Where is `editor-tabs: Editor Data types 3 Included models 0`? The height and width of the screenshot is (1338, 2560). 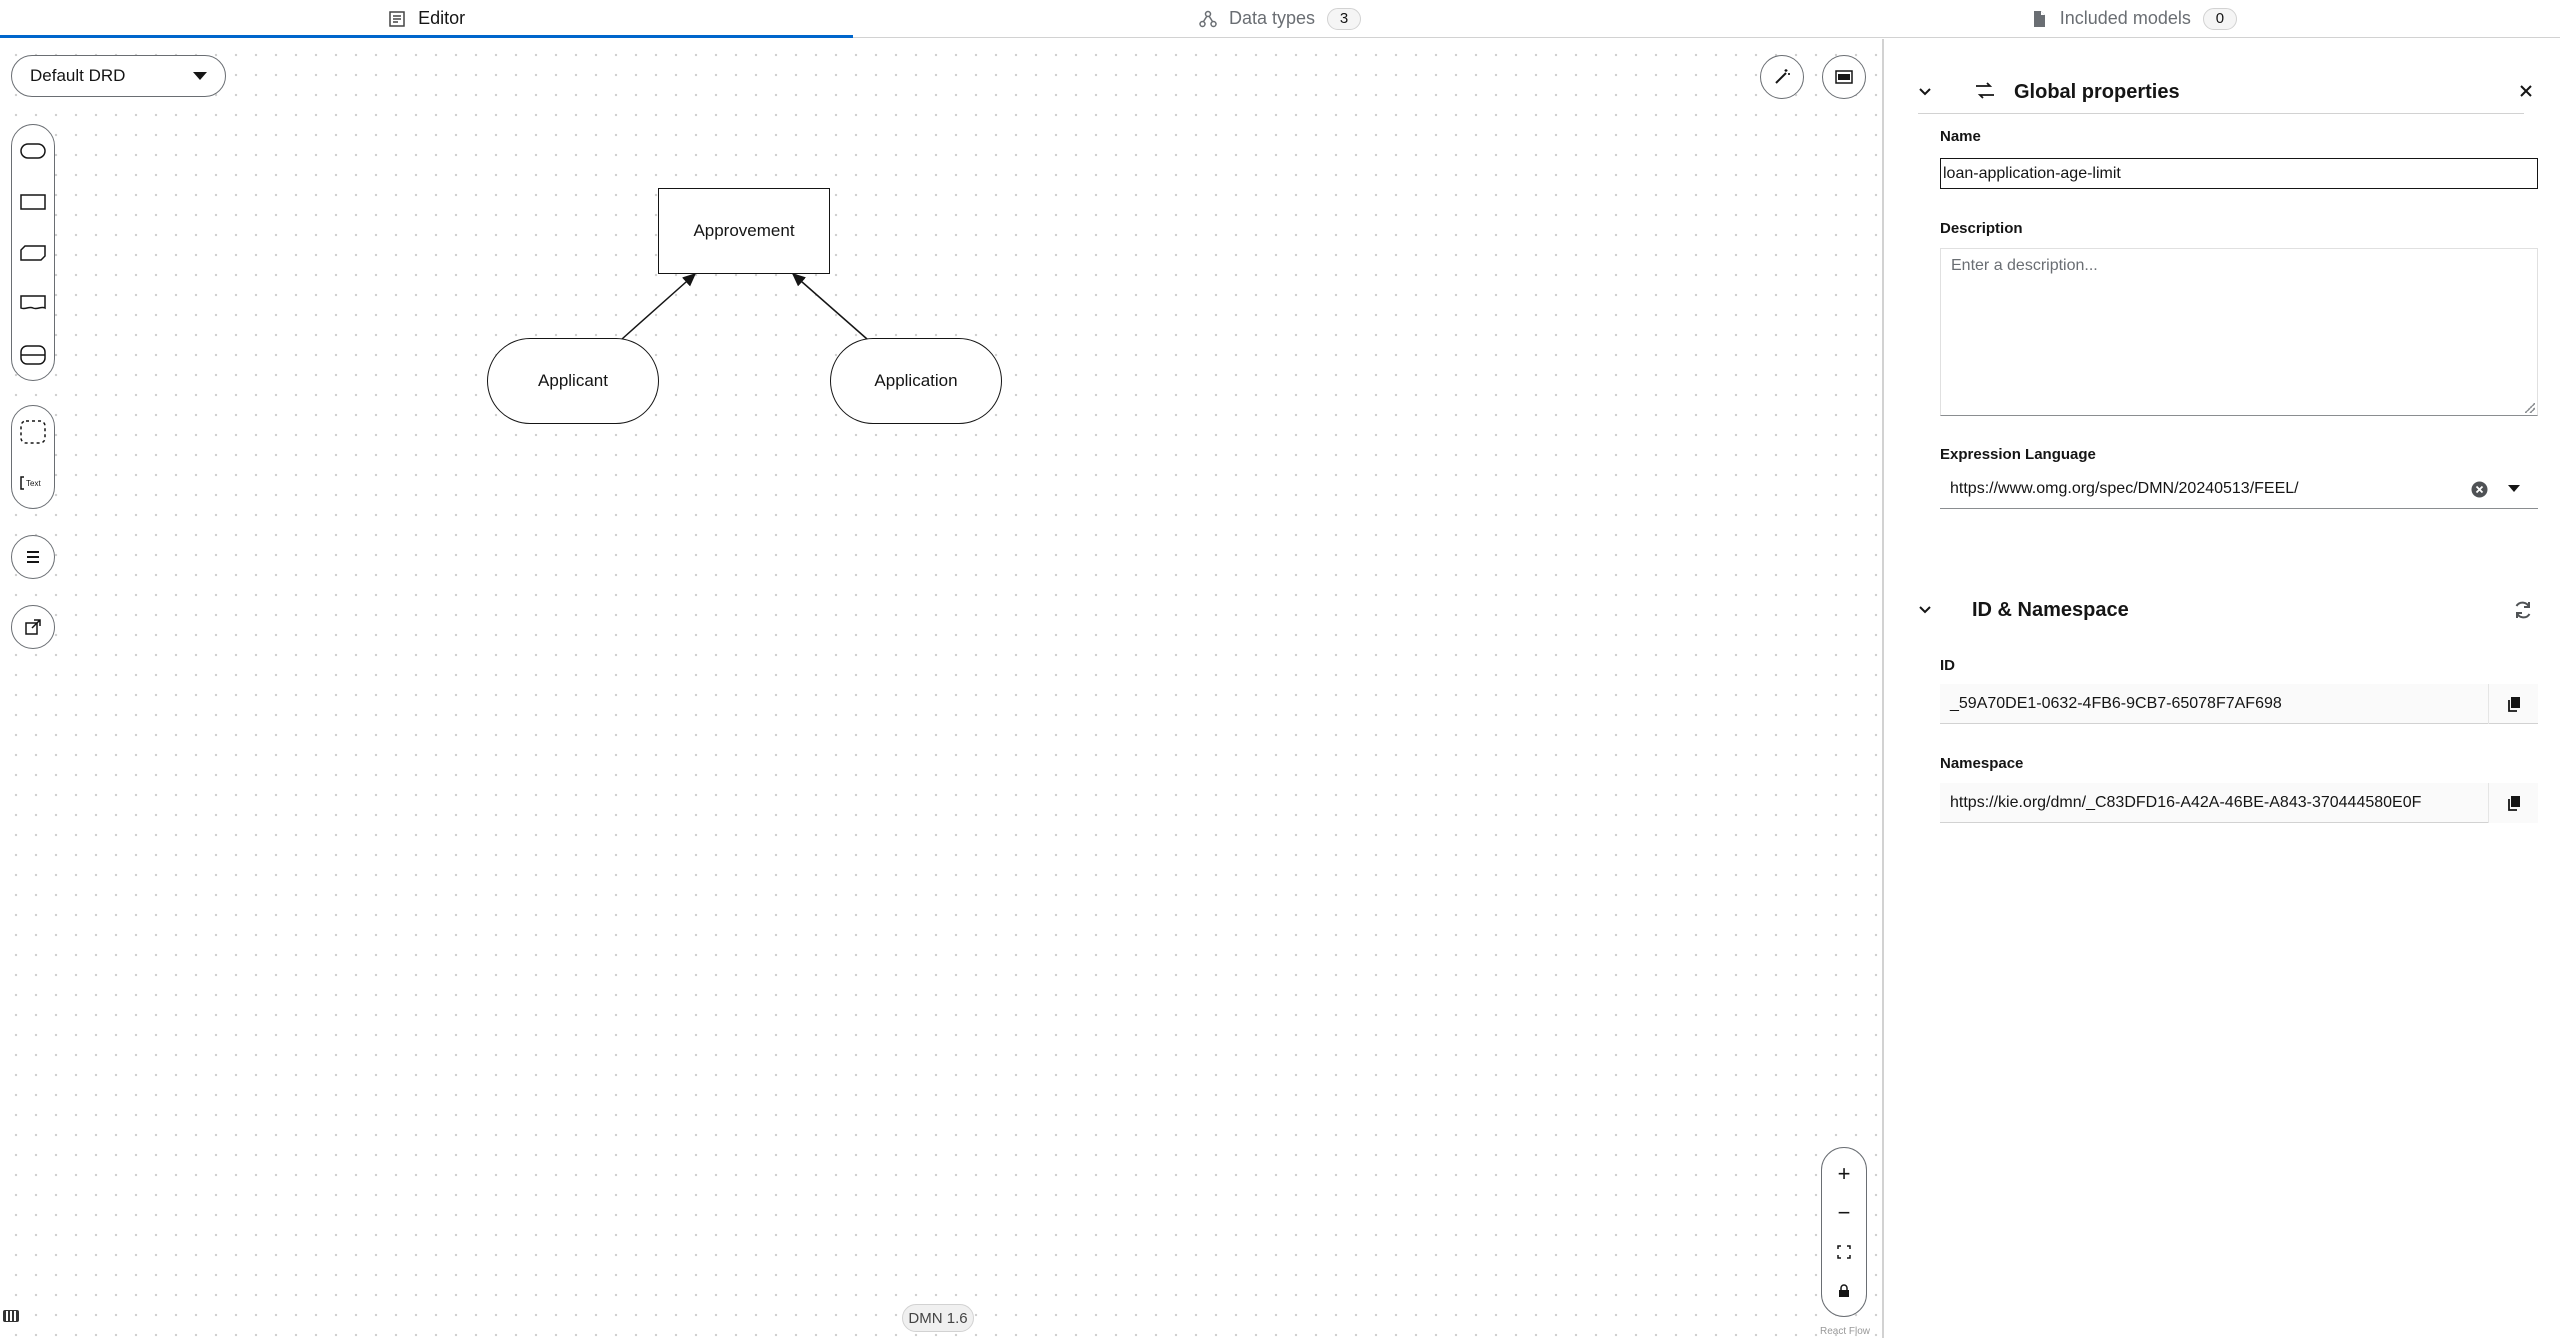 editor-tabs: Editor Data types 3 Included models 0 is located at coordinates (1280, 19).